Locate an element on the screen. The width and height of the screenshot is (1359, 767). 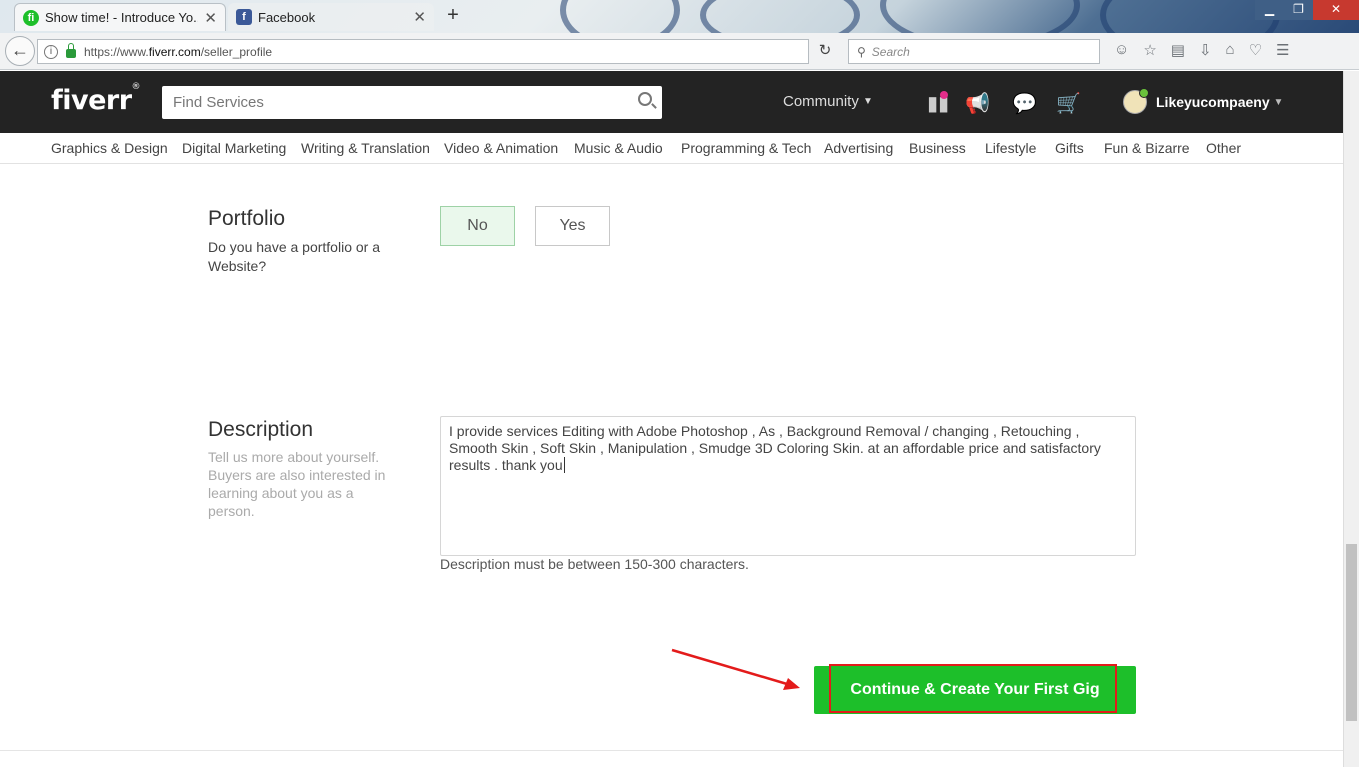
community-menu: Community ▼ is located at coordinates (828, 101).